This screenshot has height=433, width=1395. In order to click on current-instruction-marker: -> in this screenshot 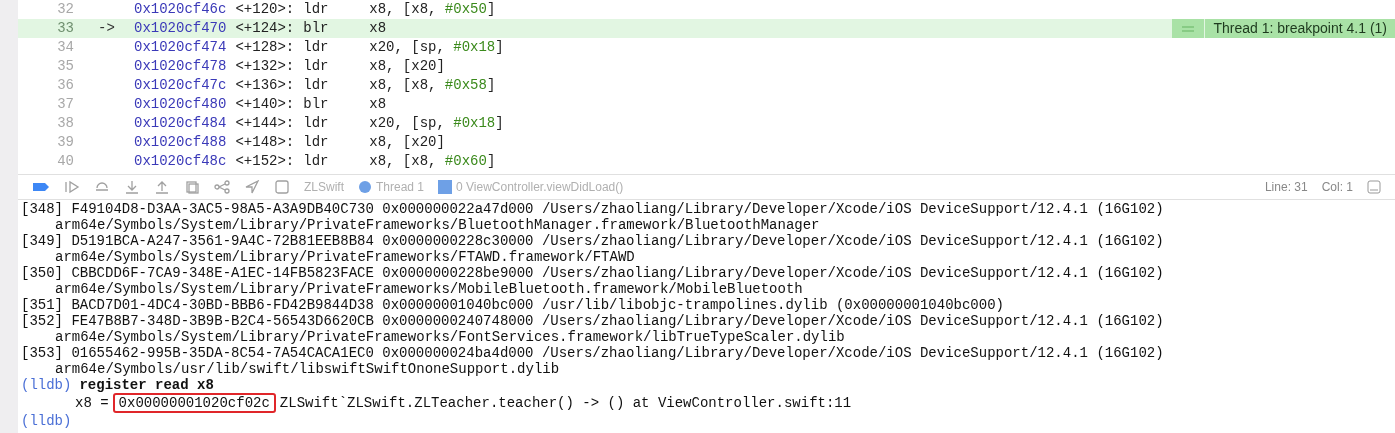, I will do `click(106, 28)`.